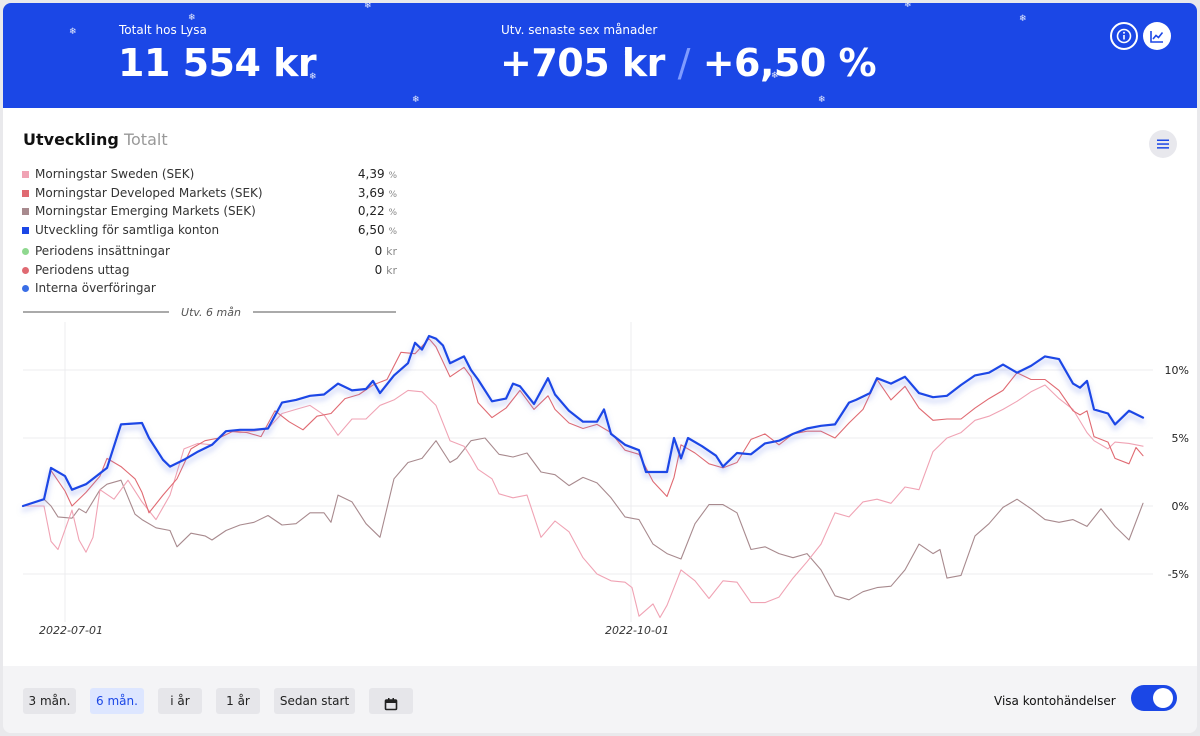  What do you see at coordinates (1163, 698) in the screenshot?
I see `toggle-knob` at bounding box center [1163, 698].